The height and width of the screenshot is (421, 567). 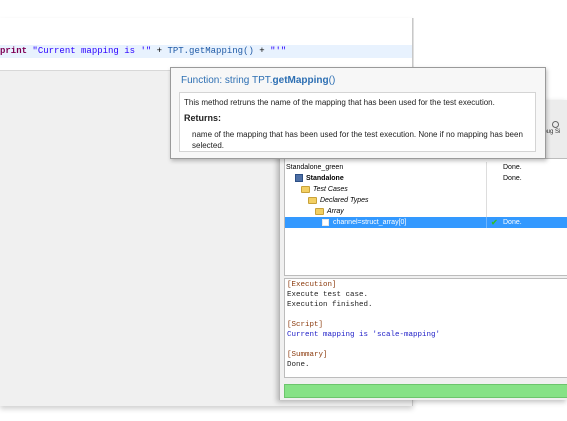 What do you see at coordinates (364, 335) in the screenshot?
I see `log-script-output: Current mapping is 'scale-mapping'` at bounding box center [364, 335].